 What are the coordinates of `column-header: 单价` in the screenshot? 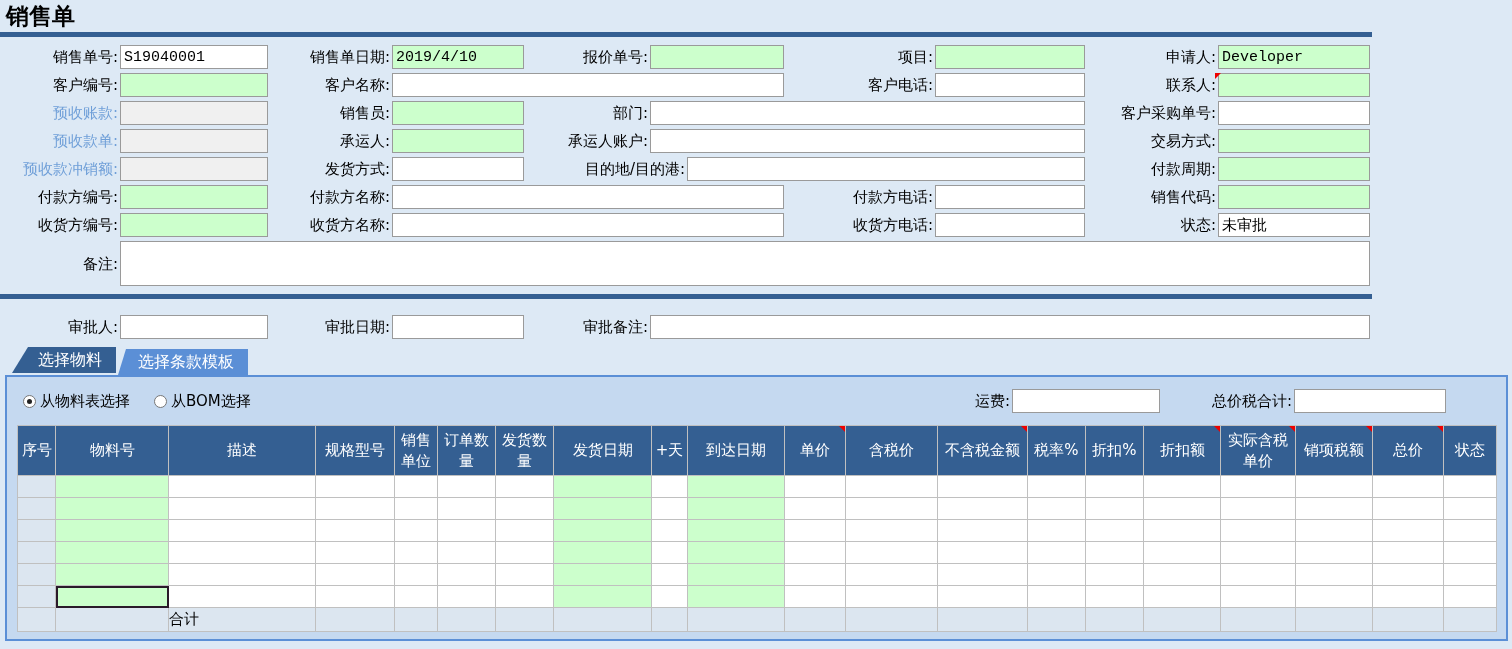 It's located at (815, 450).